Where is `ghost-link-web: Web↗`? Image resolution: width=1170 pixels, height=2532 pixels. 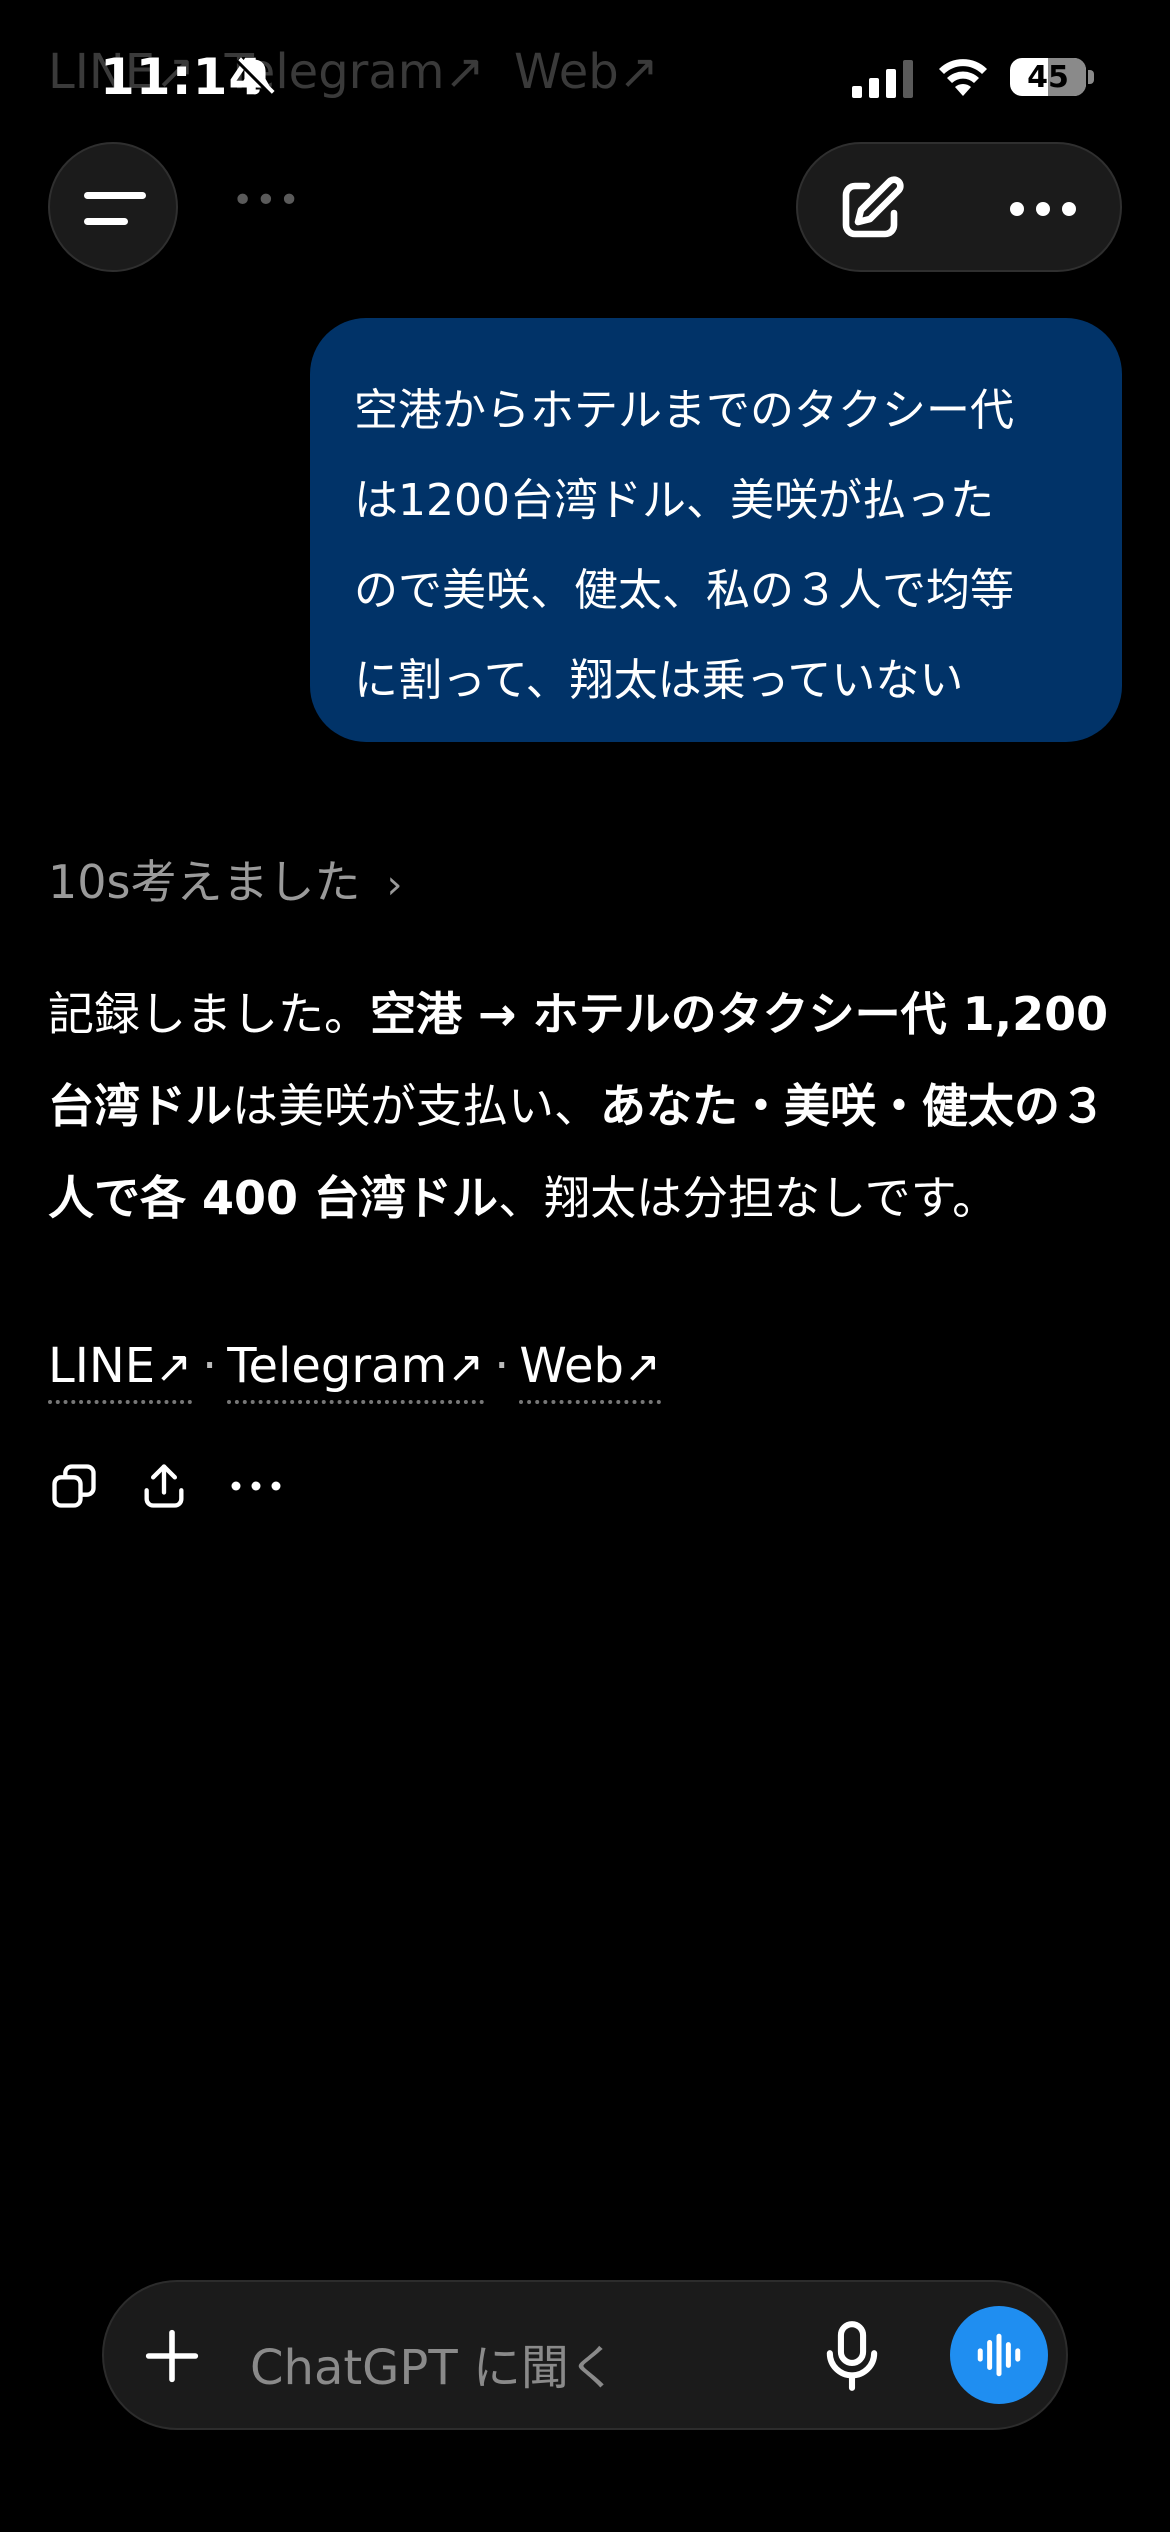 ghost-link-web: Web↗ is located at coordinates (586, 72).